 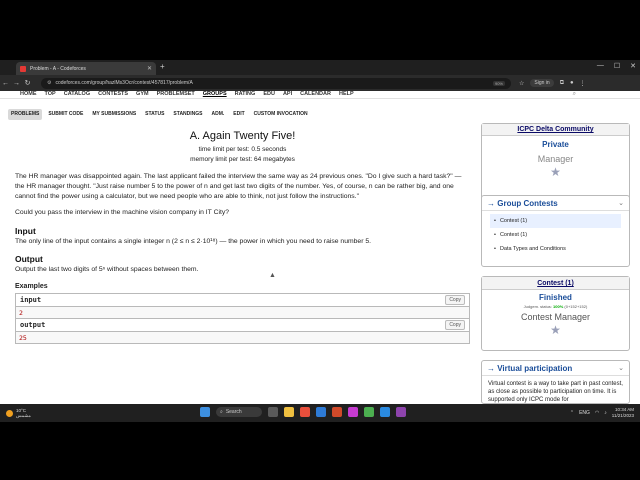 What do you see at coordinates (66, 413) in the screenshot?
I see `weather-widget: 10°C مشمس` at bounding box center [66, 413].